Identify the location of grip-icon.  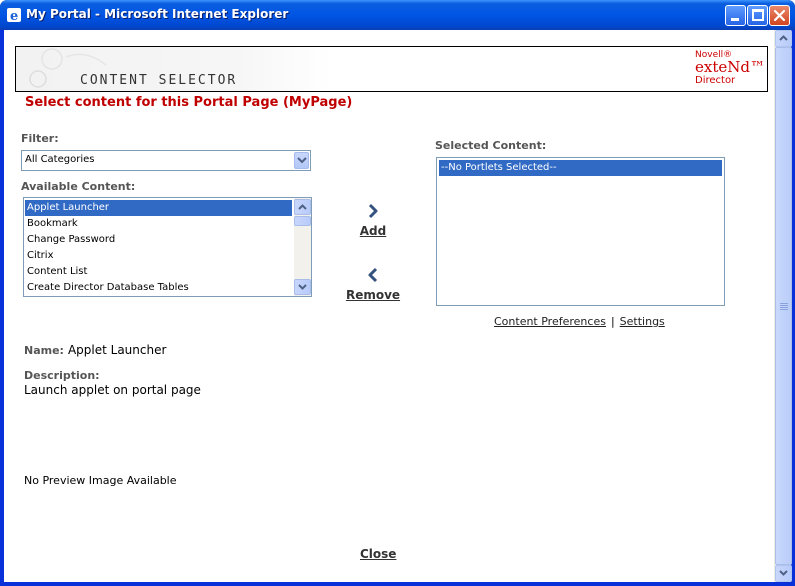
(784, 306).